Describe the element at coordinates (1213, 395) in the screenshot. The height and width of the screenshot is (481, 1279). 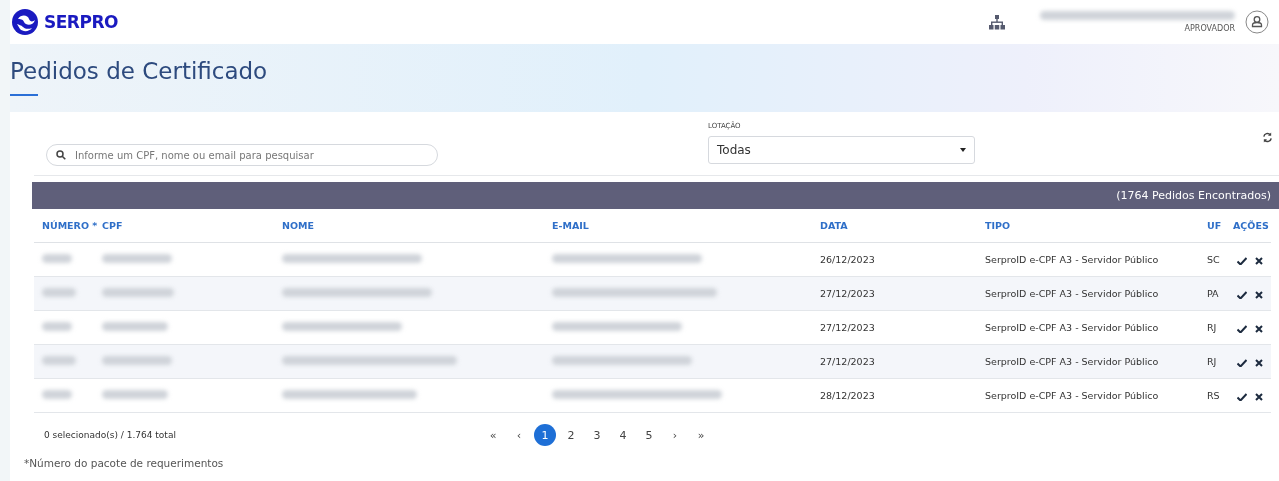
I see `state-cell: RS` at that location.